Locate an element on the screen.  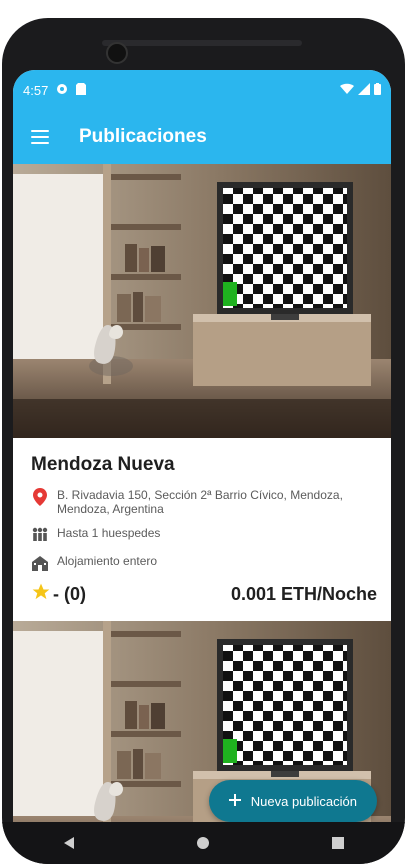
listing-title: Mendoza Nueva is located at coordinates (103, 464).